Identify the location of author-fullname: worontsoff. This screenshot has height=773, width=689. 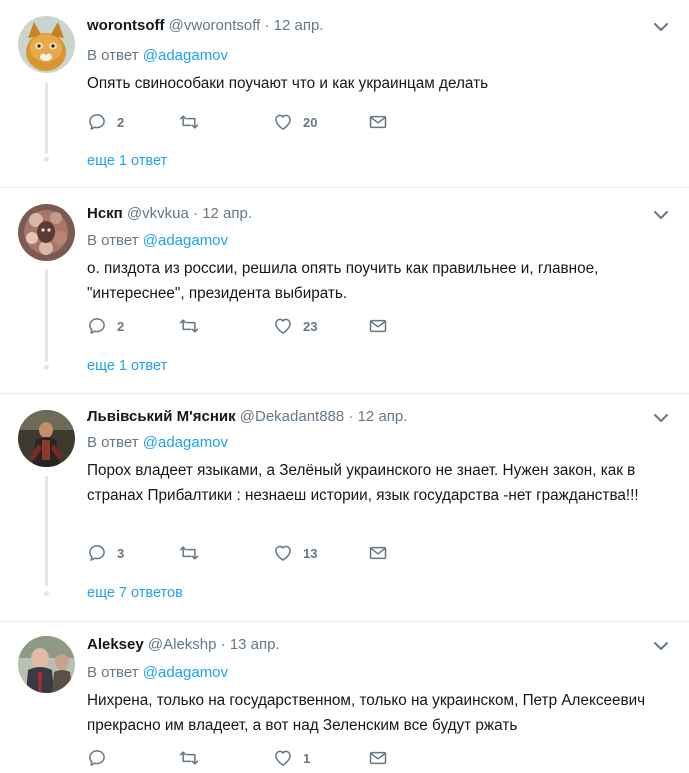
(125, 25).